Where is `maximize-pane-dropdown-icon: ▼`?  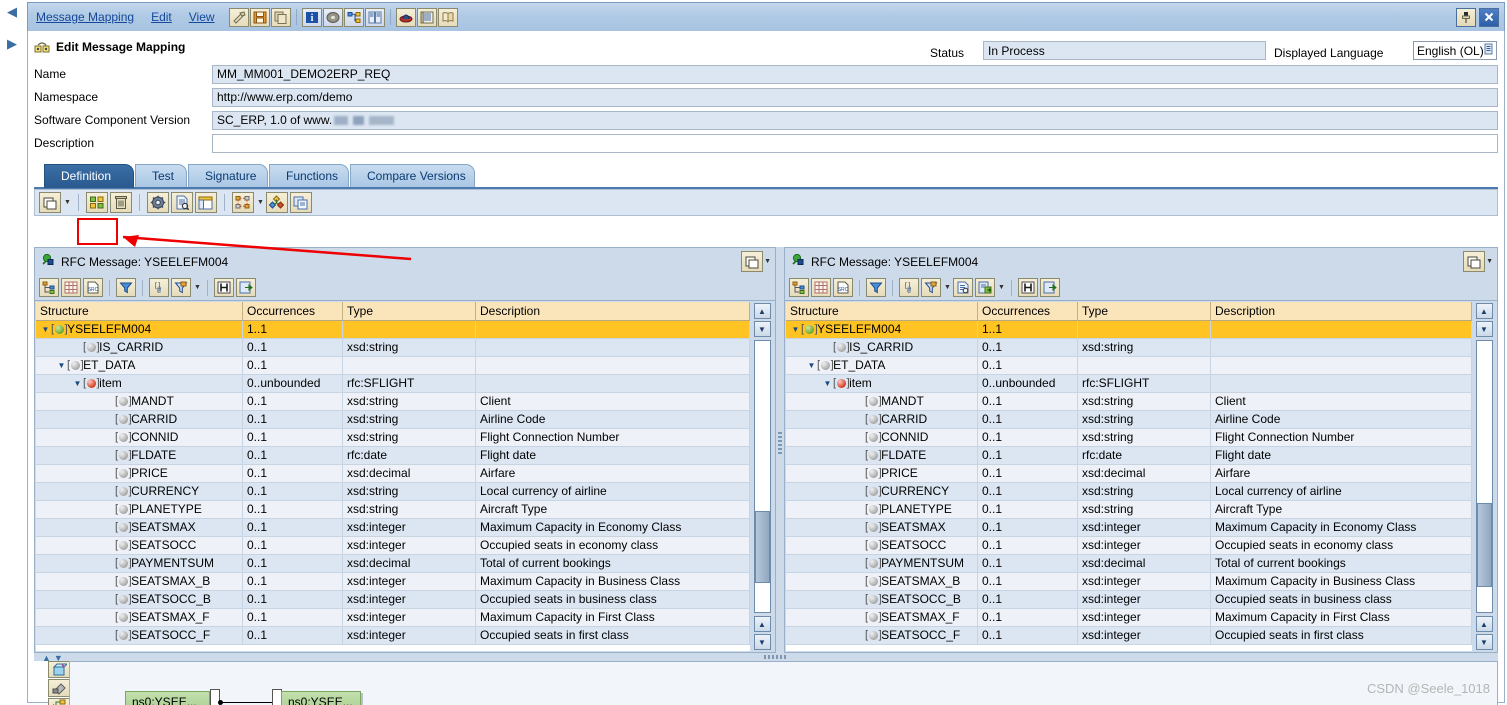 maximize-pane-dropdown-icon: ▼ is located at coordinates (1489, 261).